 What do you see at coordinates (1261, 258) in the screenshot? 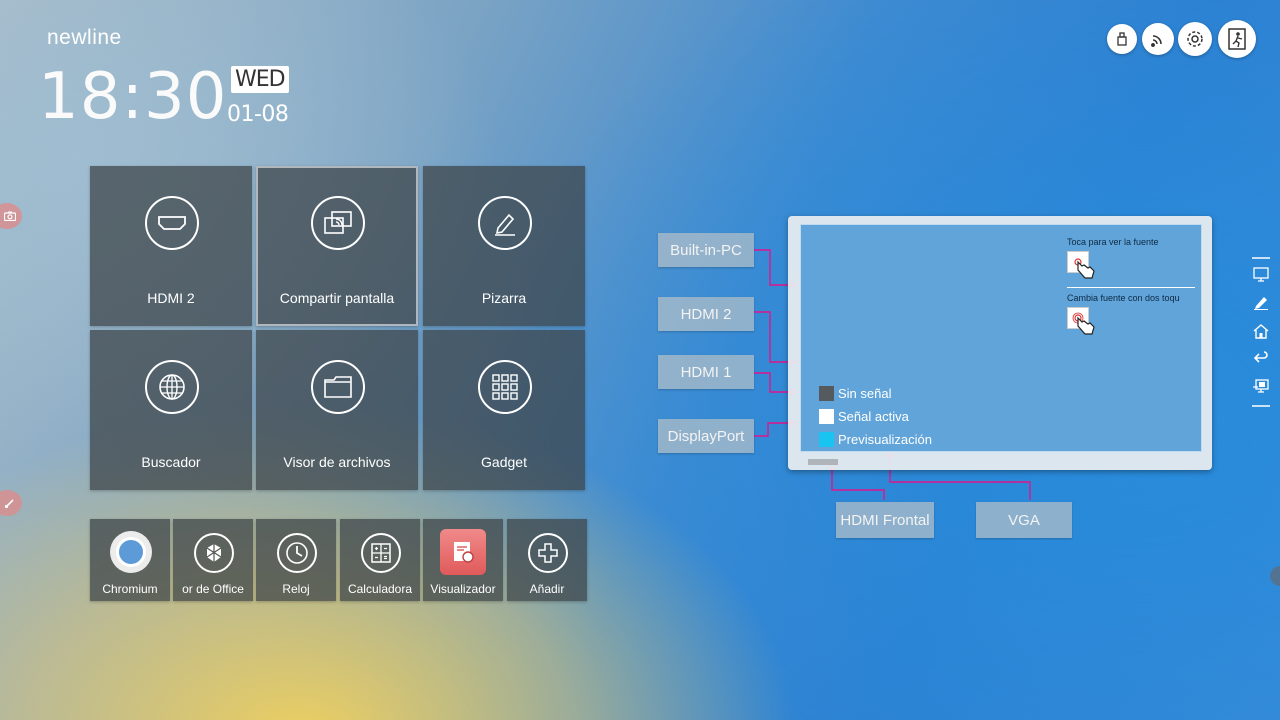
I see `toolbar-top-handle` at bounding box center [1261, 258].